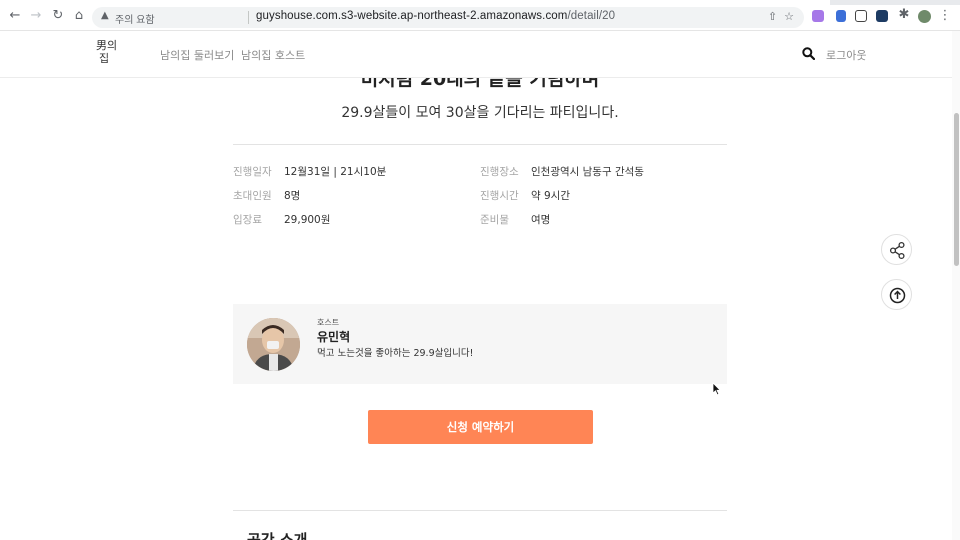 The image size is (960, 540). Describe the element at coordinates (480, 113) in the screenshot. I see `event-subtitle: 29.9살들이 모여 30살을 기다리는 파티입니다.` at that location.